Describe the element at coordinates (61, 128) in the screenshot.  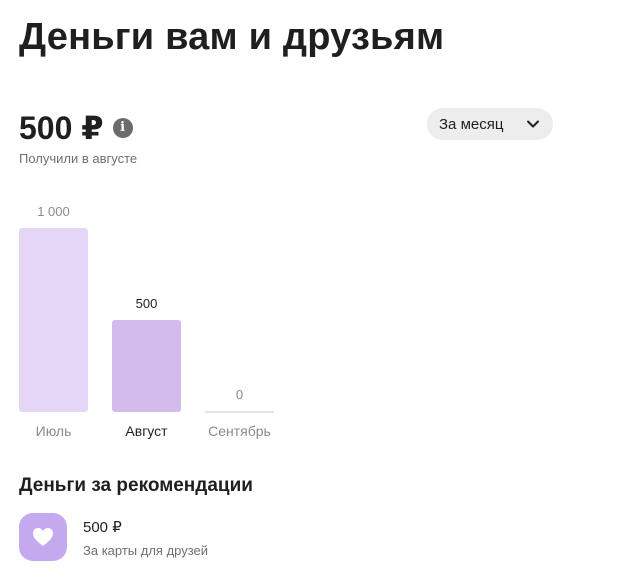
I see `earnings-amount: 500 ₽` at that location.